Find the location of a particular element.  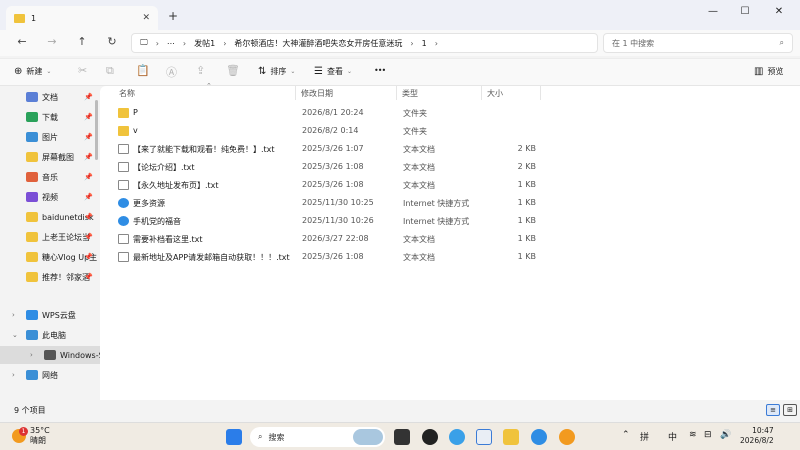

file-name: 更多资源 is located at coordinates (149, 203).